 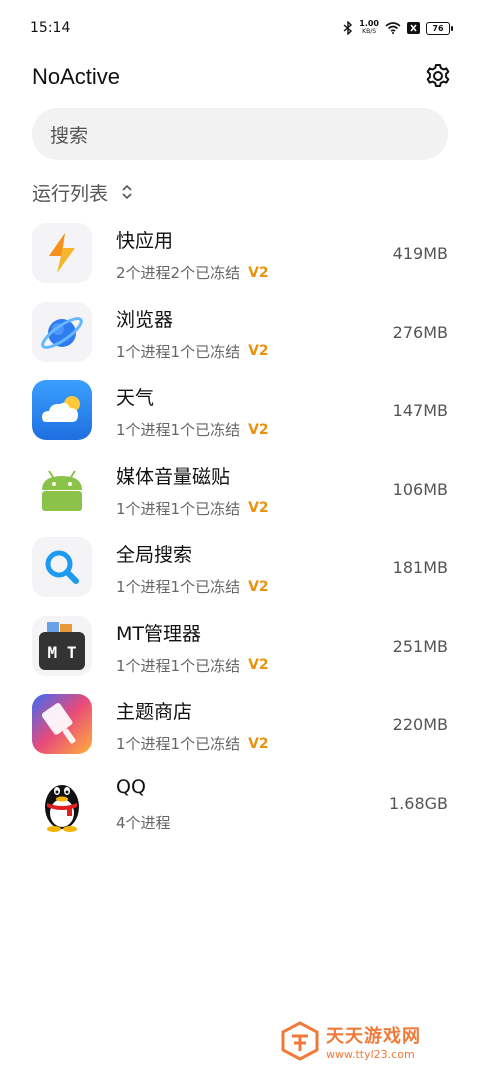 I want to click on app-status: 4个进程, so click(x=143, y=822).